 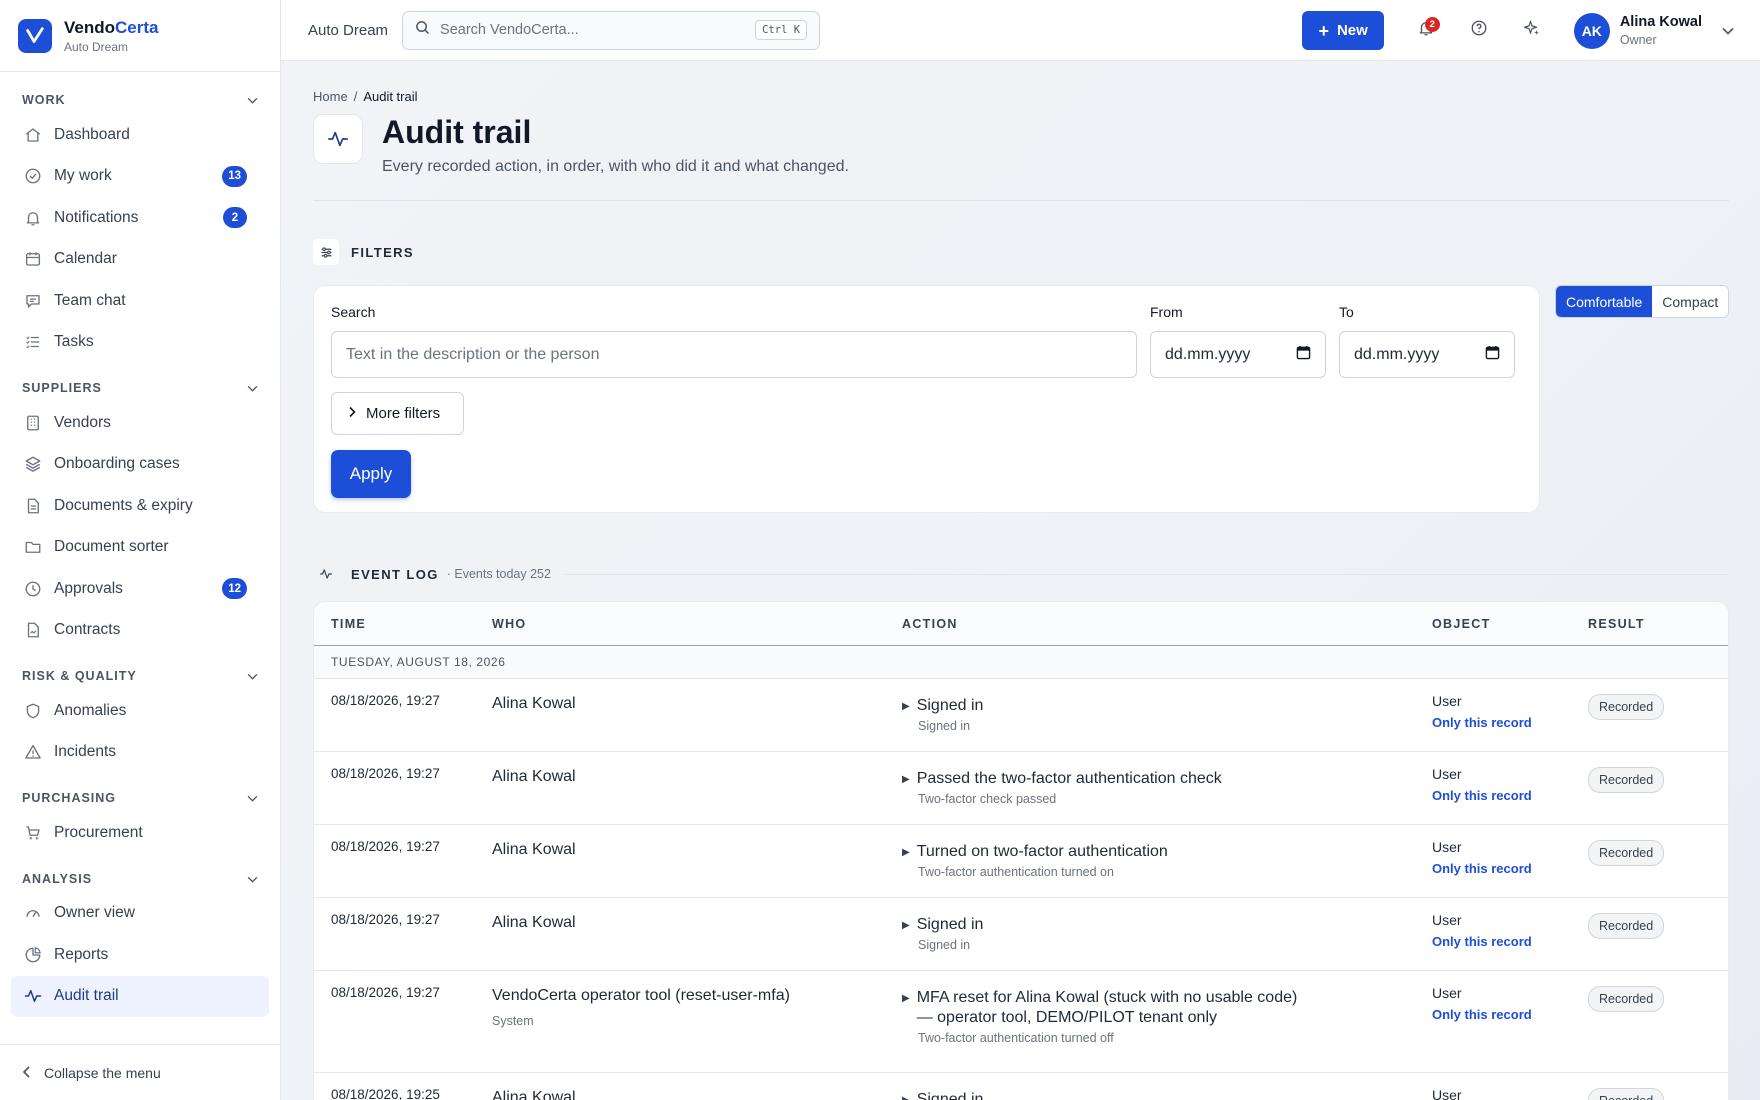 I want to click on notifications-button: 2, so click(x=1426, y=31).